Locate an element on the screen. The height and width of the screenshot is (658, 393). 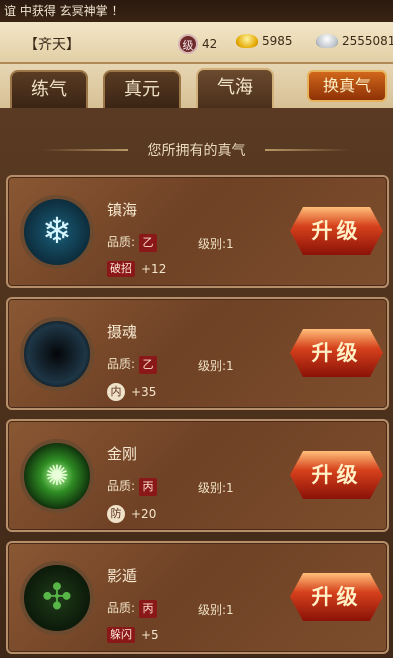
level-display: 级 42 is located at coordinates (197, 44).